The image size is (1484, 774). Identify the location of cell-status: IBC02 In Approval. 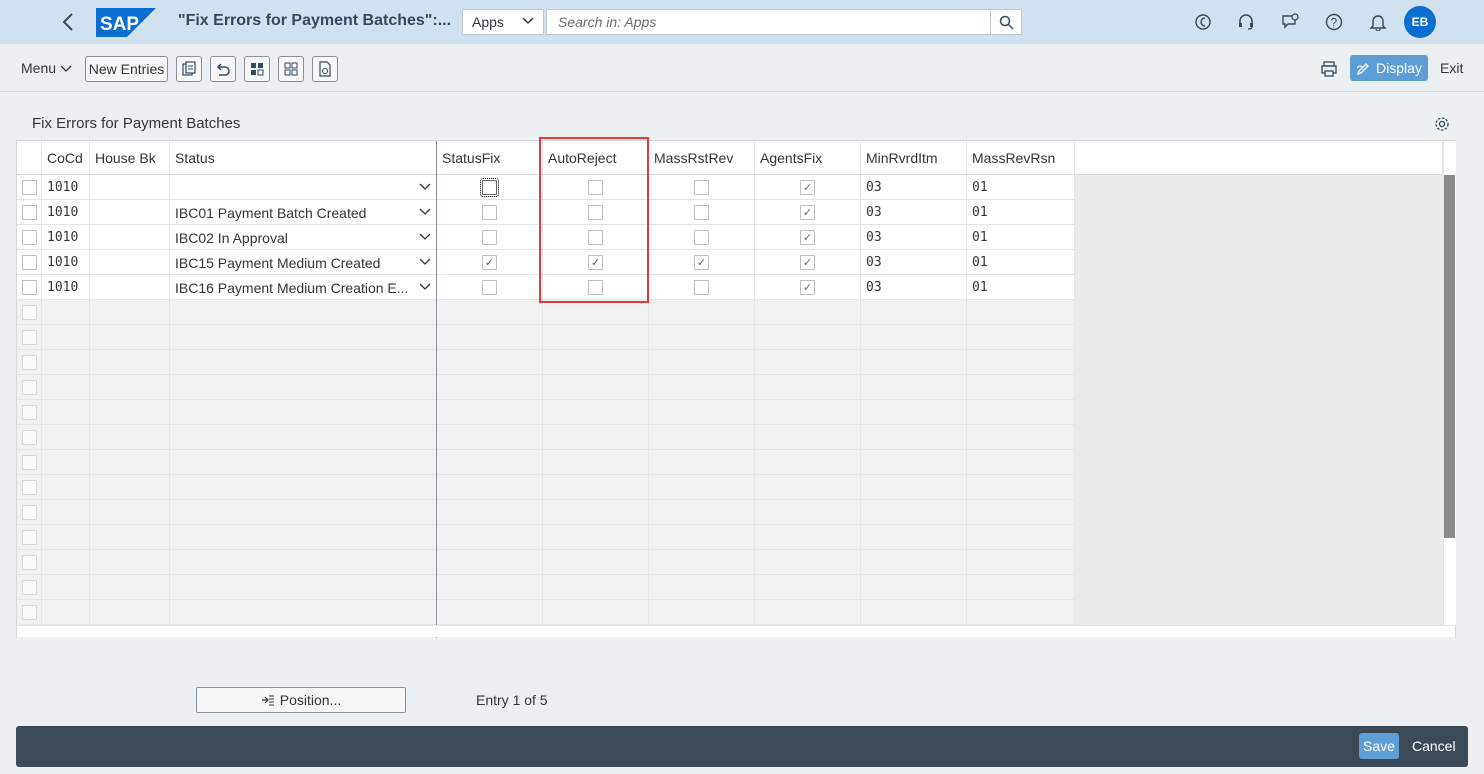
(303, 237).